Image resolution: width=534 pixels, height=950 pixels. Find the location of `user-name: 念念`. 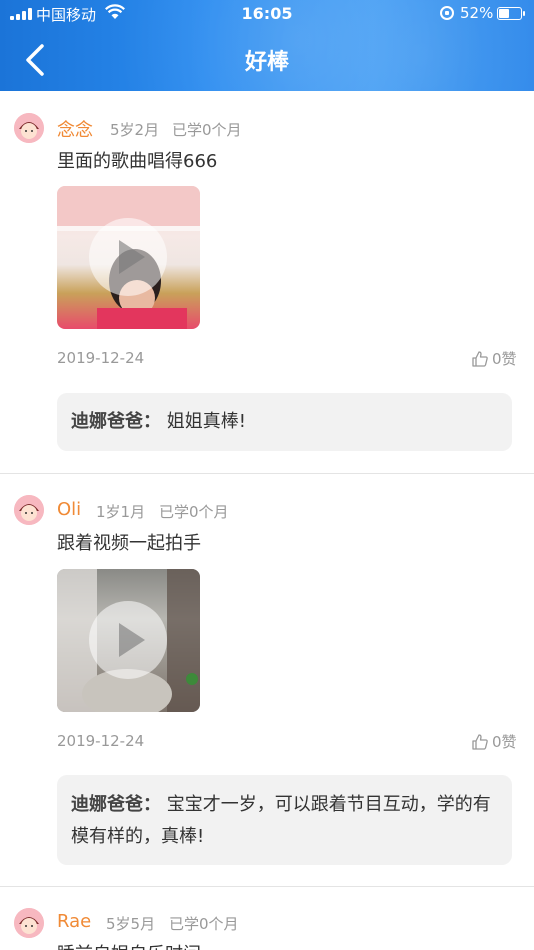

user-name: 念念 is located at coordinates (75, 129).